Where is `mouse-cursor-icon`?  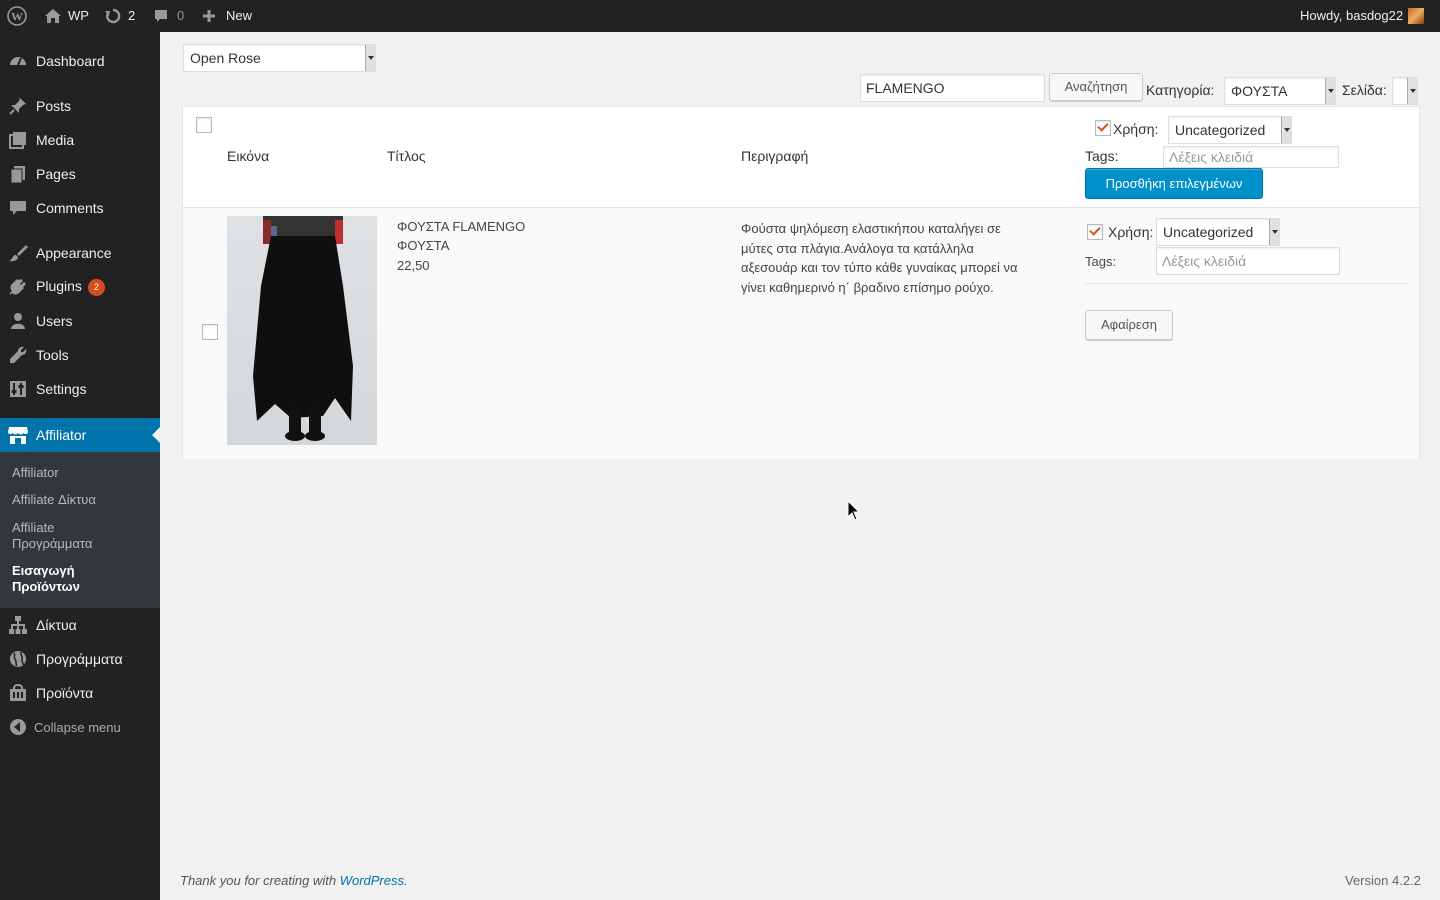
mouse-cursor-icon is located at coordinates (854, 512).